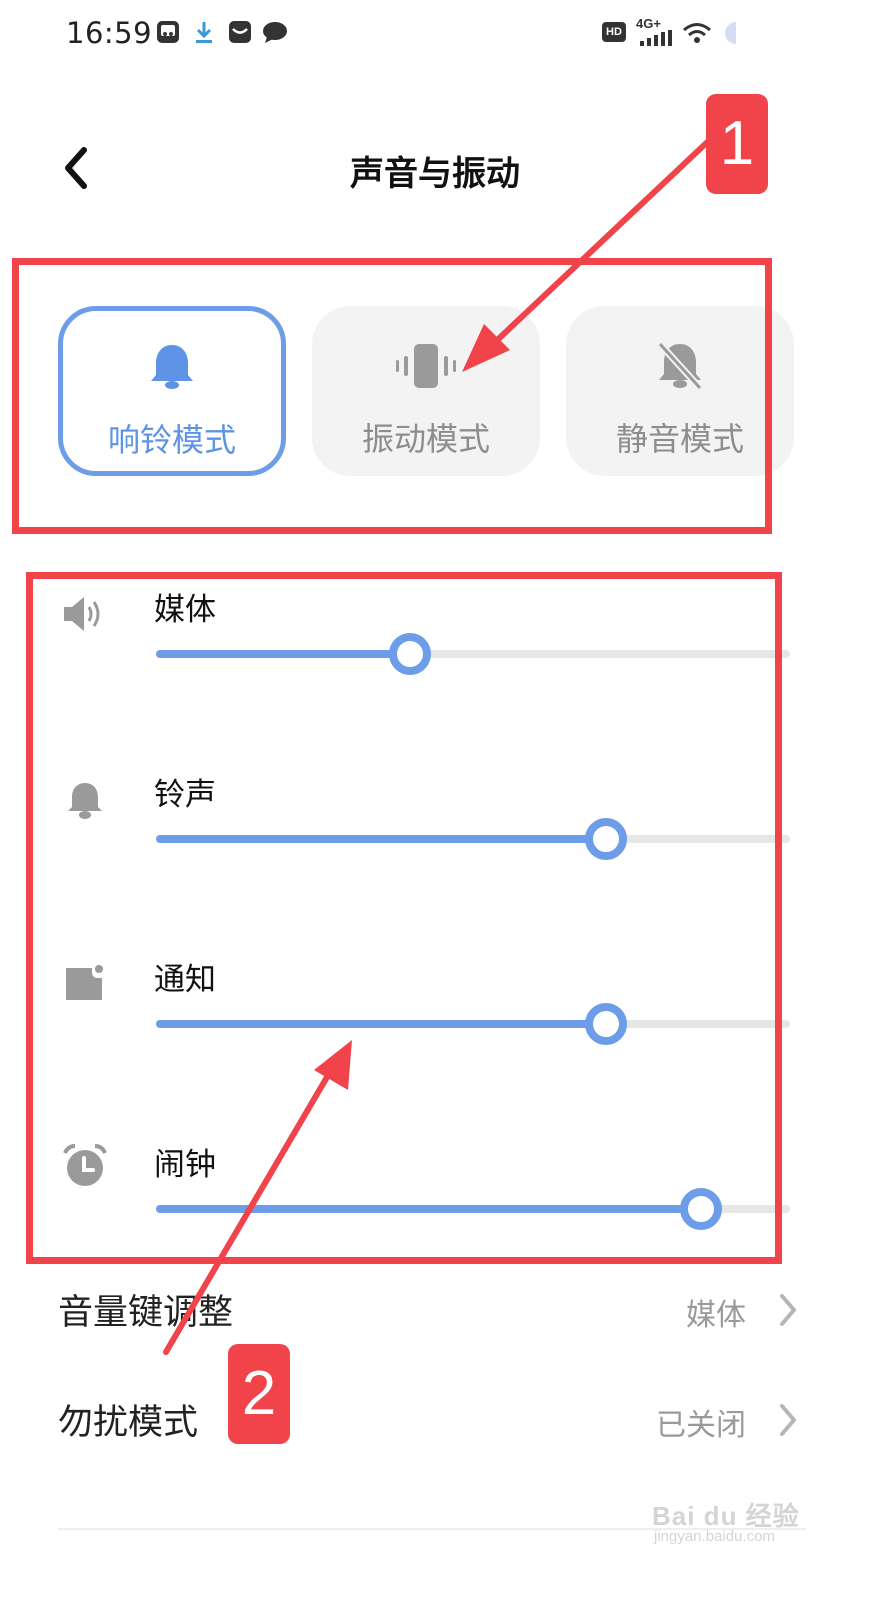 This screenshot has width=870, height=1600. What do you see at coordinates (185, 795) in the screenshot?
I see `volume-ringtone-label: 铃声` at bounding box center [185, 795].